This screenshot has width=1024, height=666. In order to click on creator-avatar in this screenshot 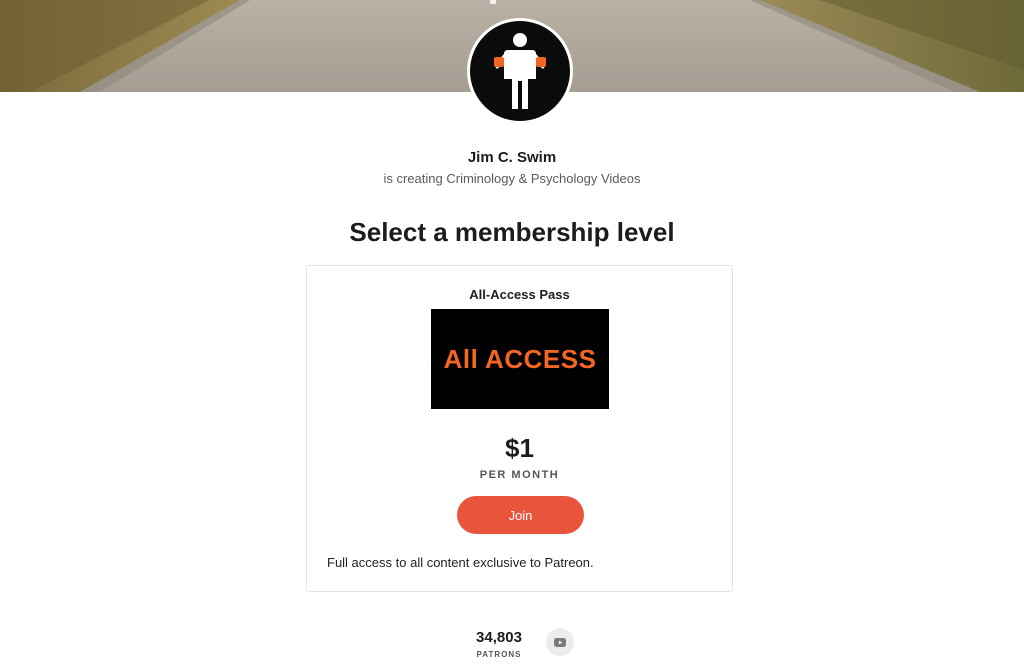, I will do `click(520, 71)`.